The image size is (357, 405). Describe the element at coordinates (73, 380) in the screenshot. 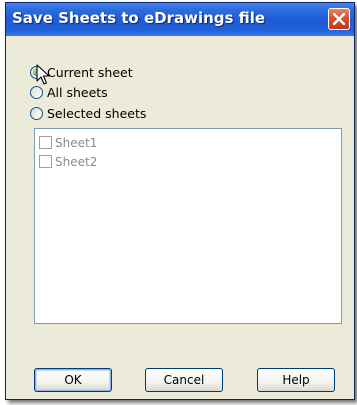

I see `ok-button: OK` at that location.